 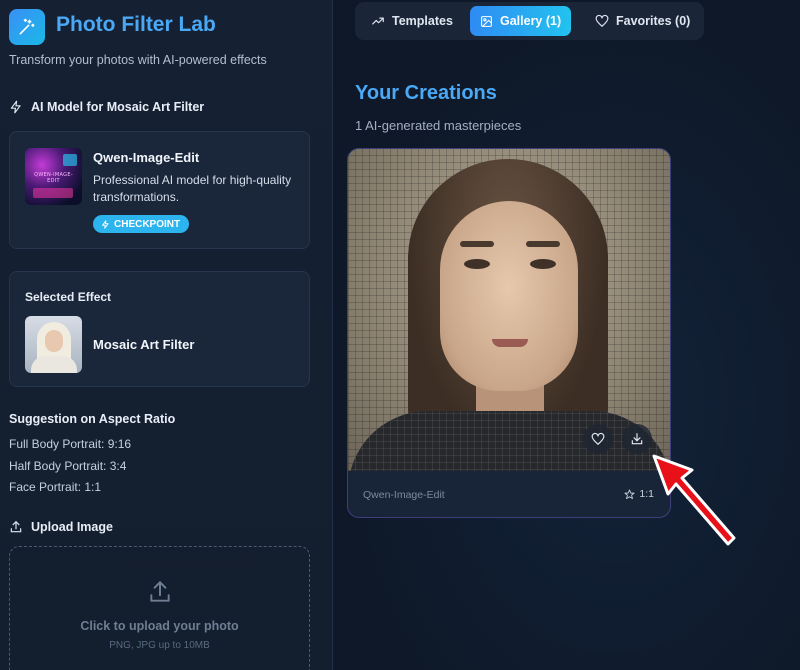 I want to click on aspect-ratio-title: Suggestion on Aspect Ratio, so click(x=92, y=419).